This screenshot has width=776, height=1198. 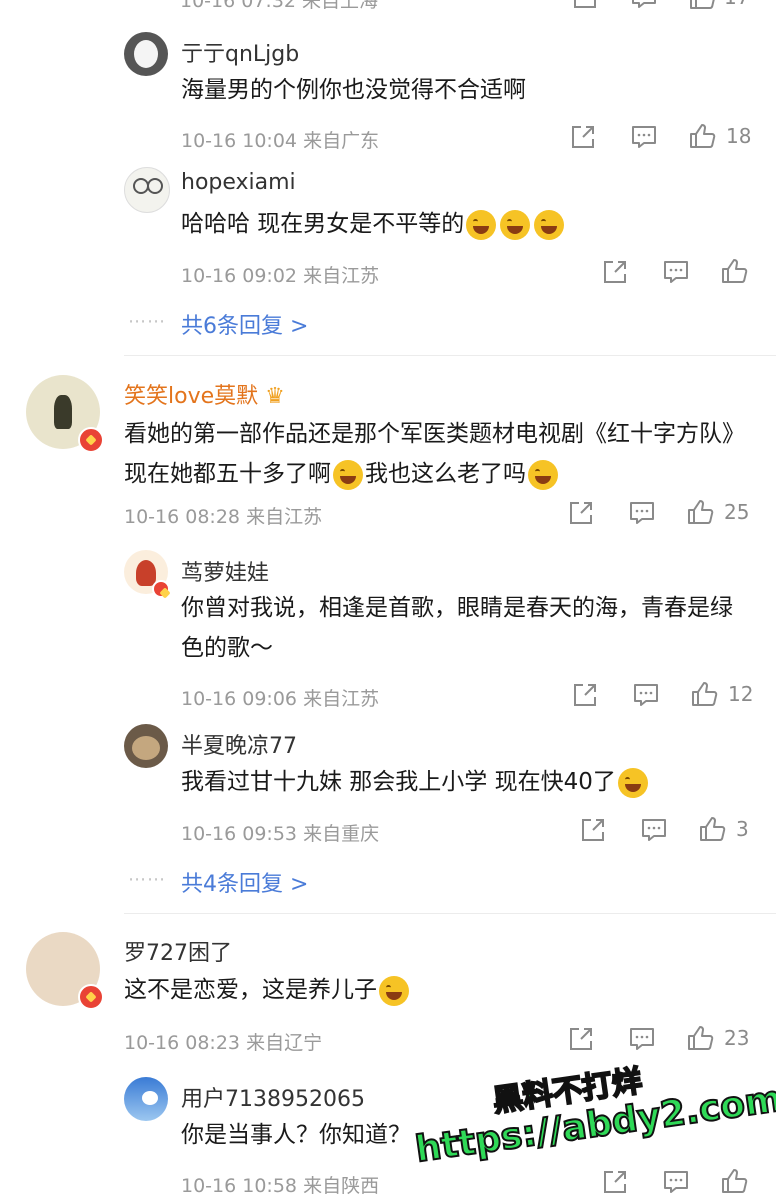 I want to click on comment-meta: 10-16 10:04 来自广东, so click(x=280, y=141).